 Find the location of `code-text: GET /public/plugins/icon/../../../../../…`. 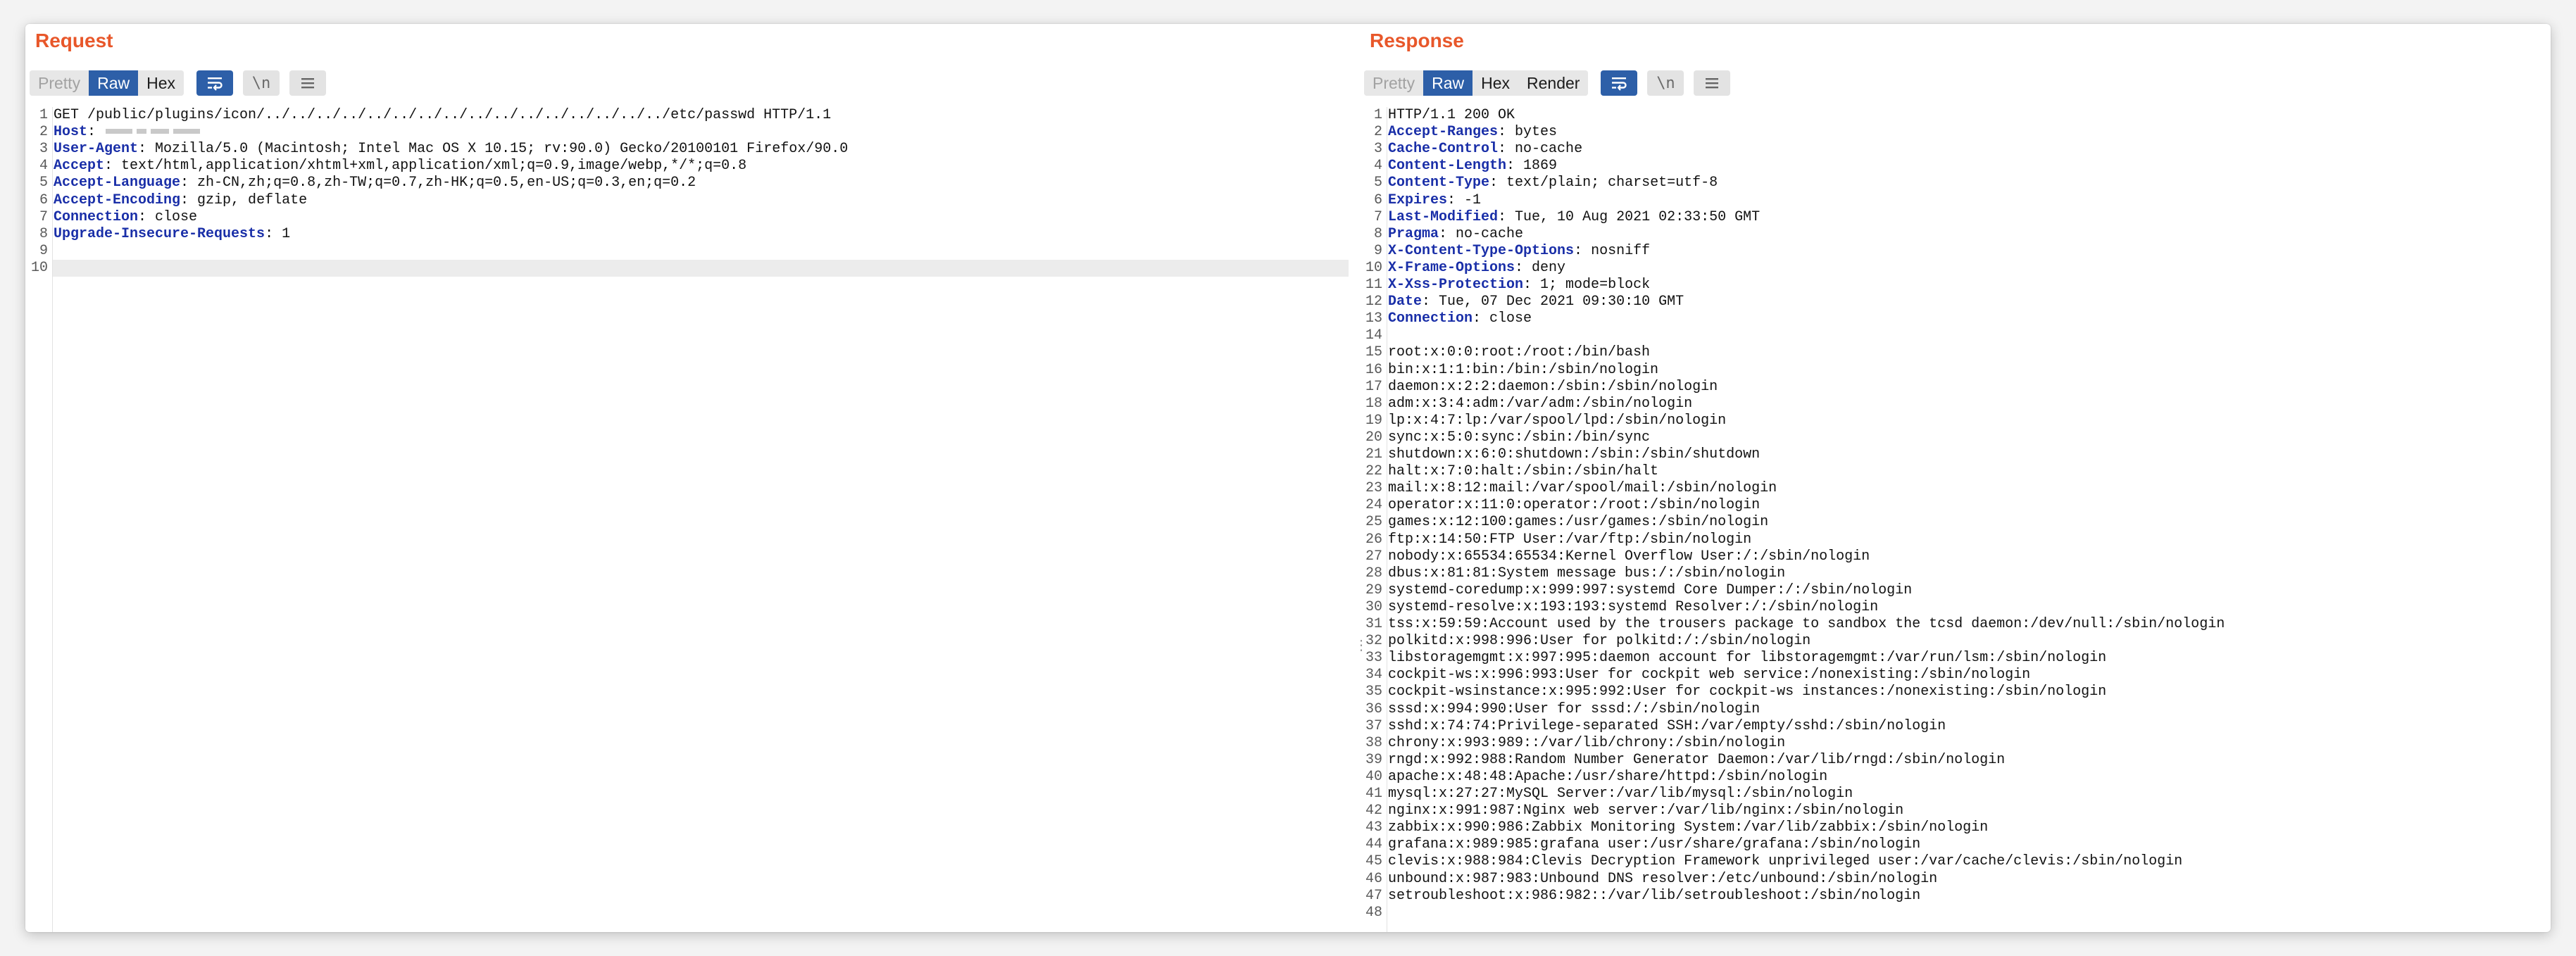

code-text: GET /public/plugins/icon/../../../../../… is located at coordinates (443, 115).